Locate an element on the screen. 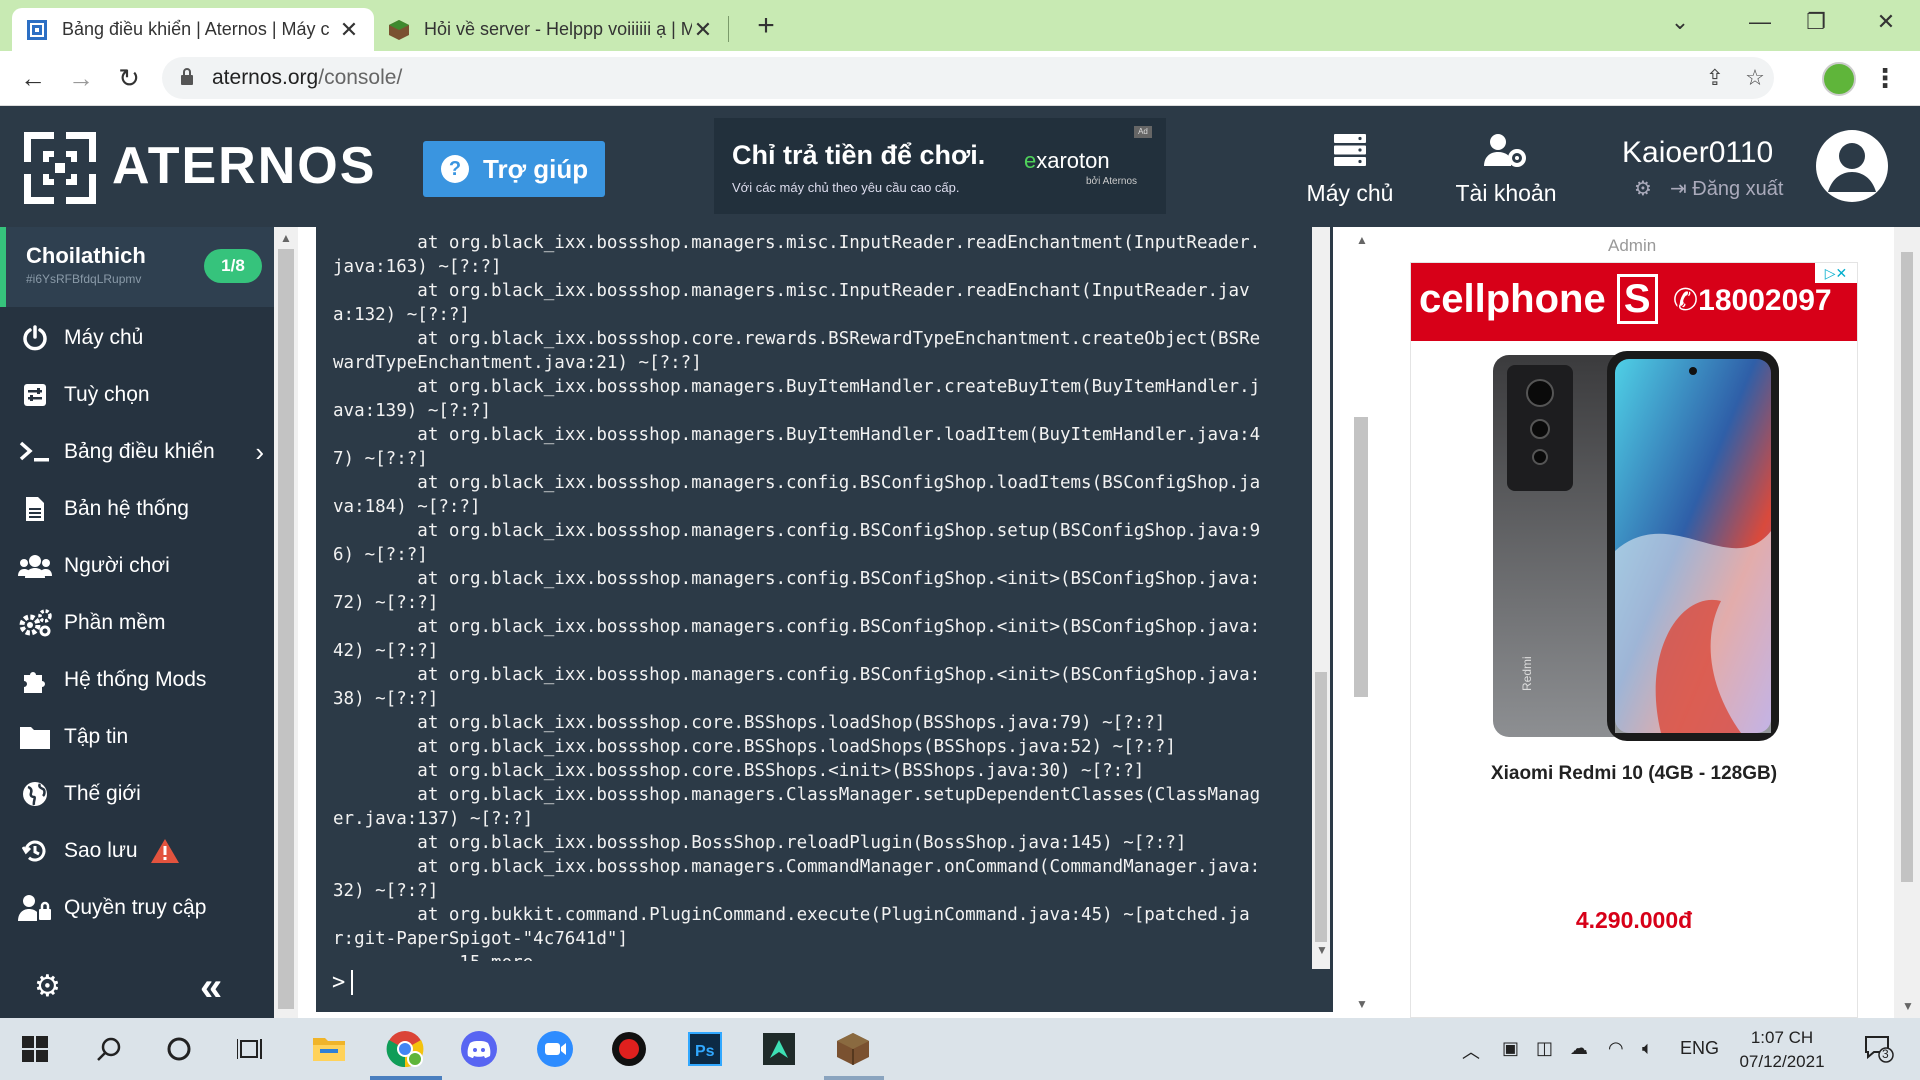  task-view-icon is located at coordinates (251, 1049).